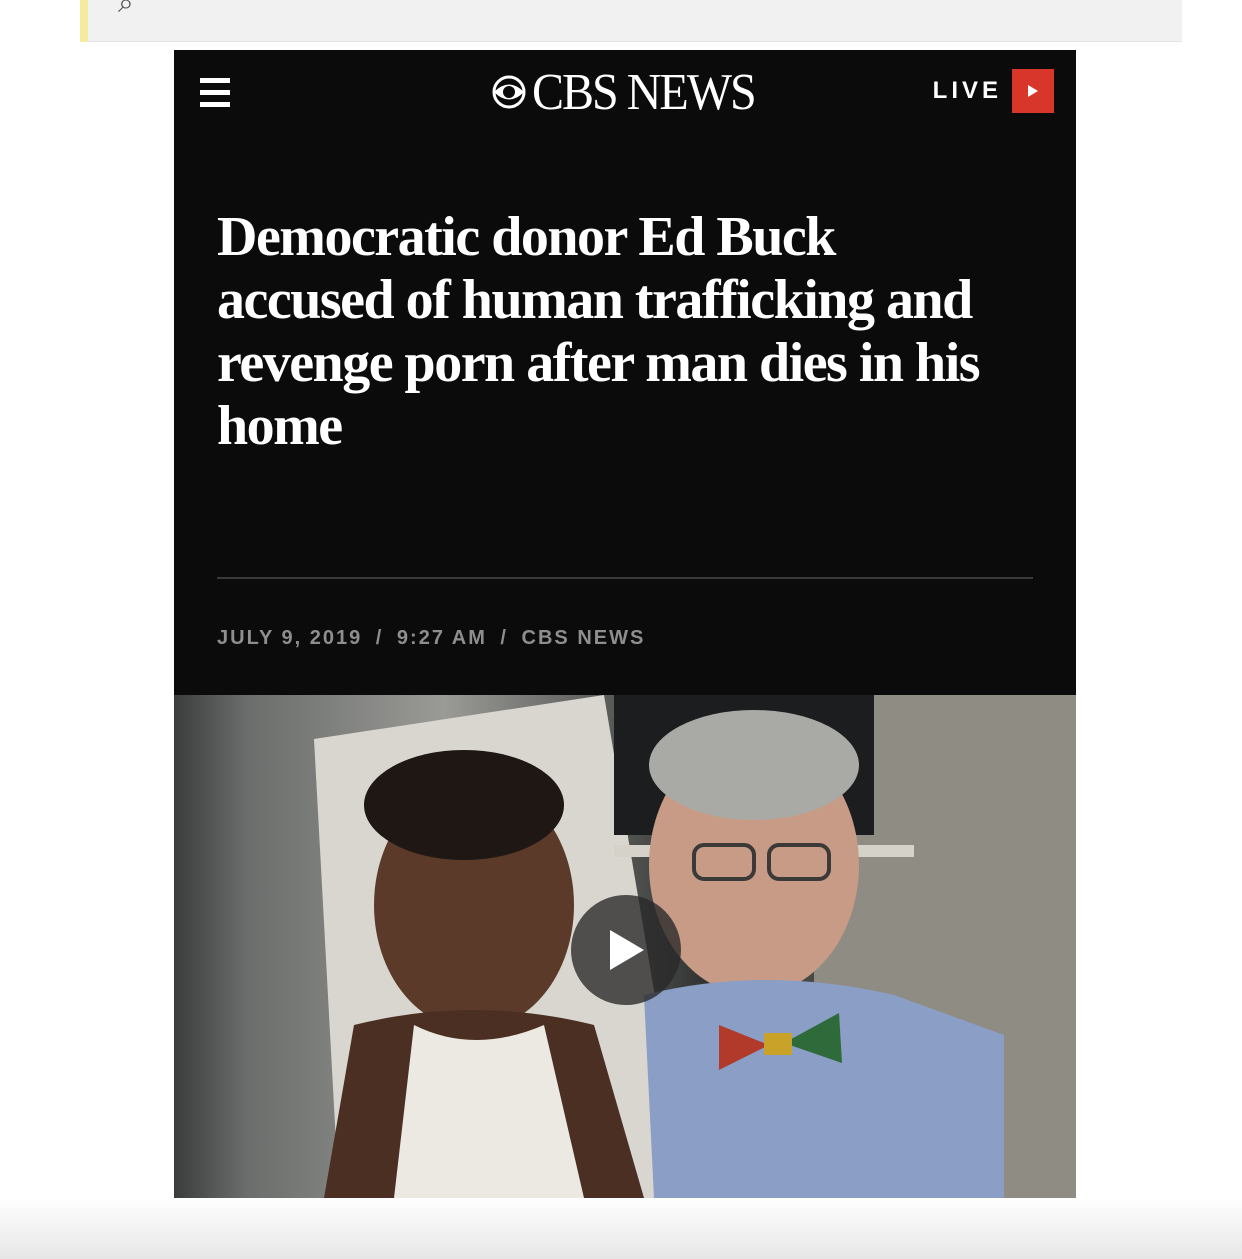 The image size is (1242, 1259). I want to click on video-play-button, so click(626, 950).